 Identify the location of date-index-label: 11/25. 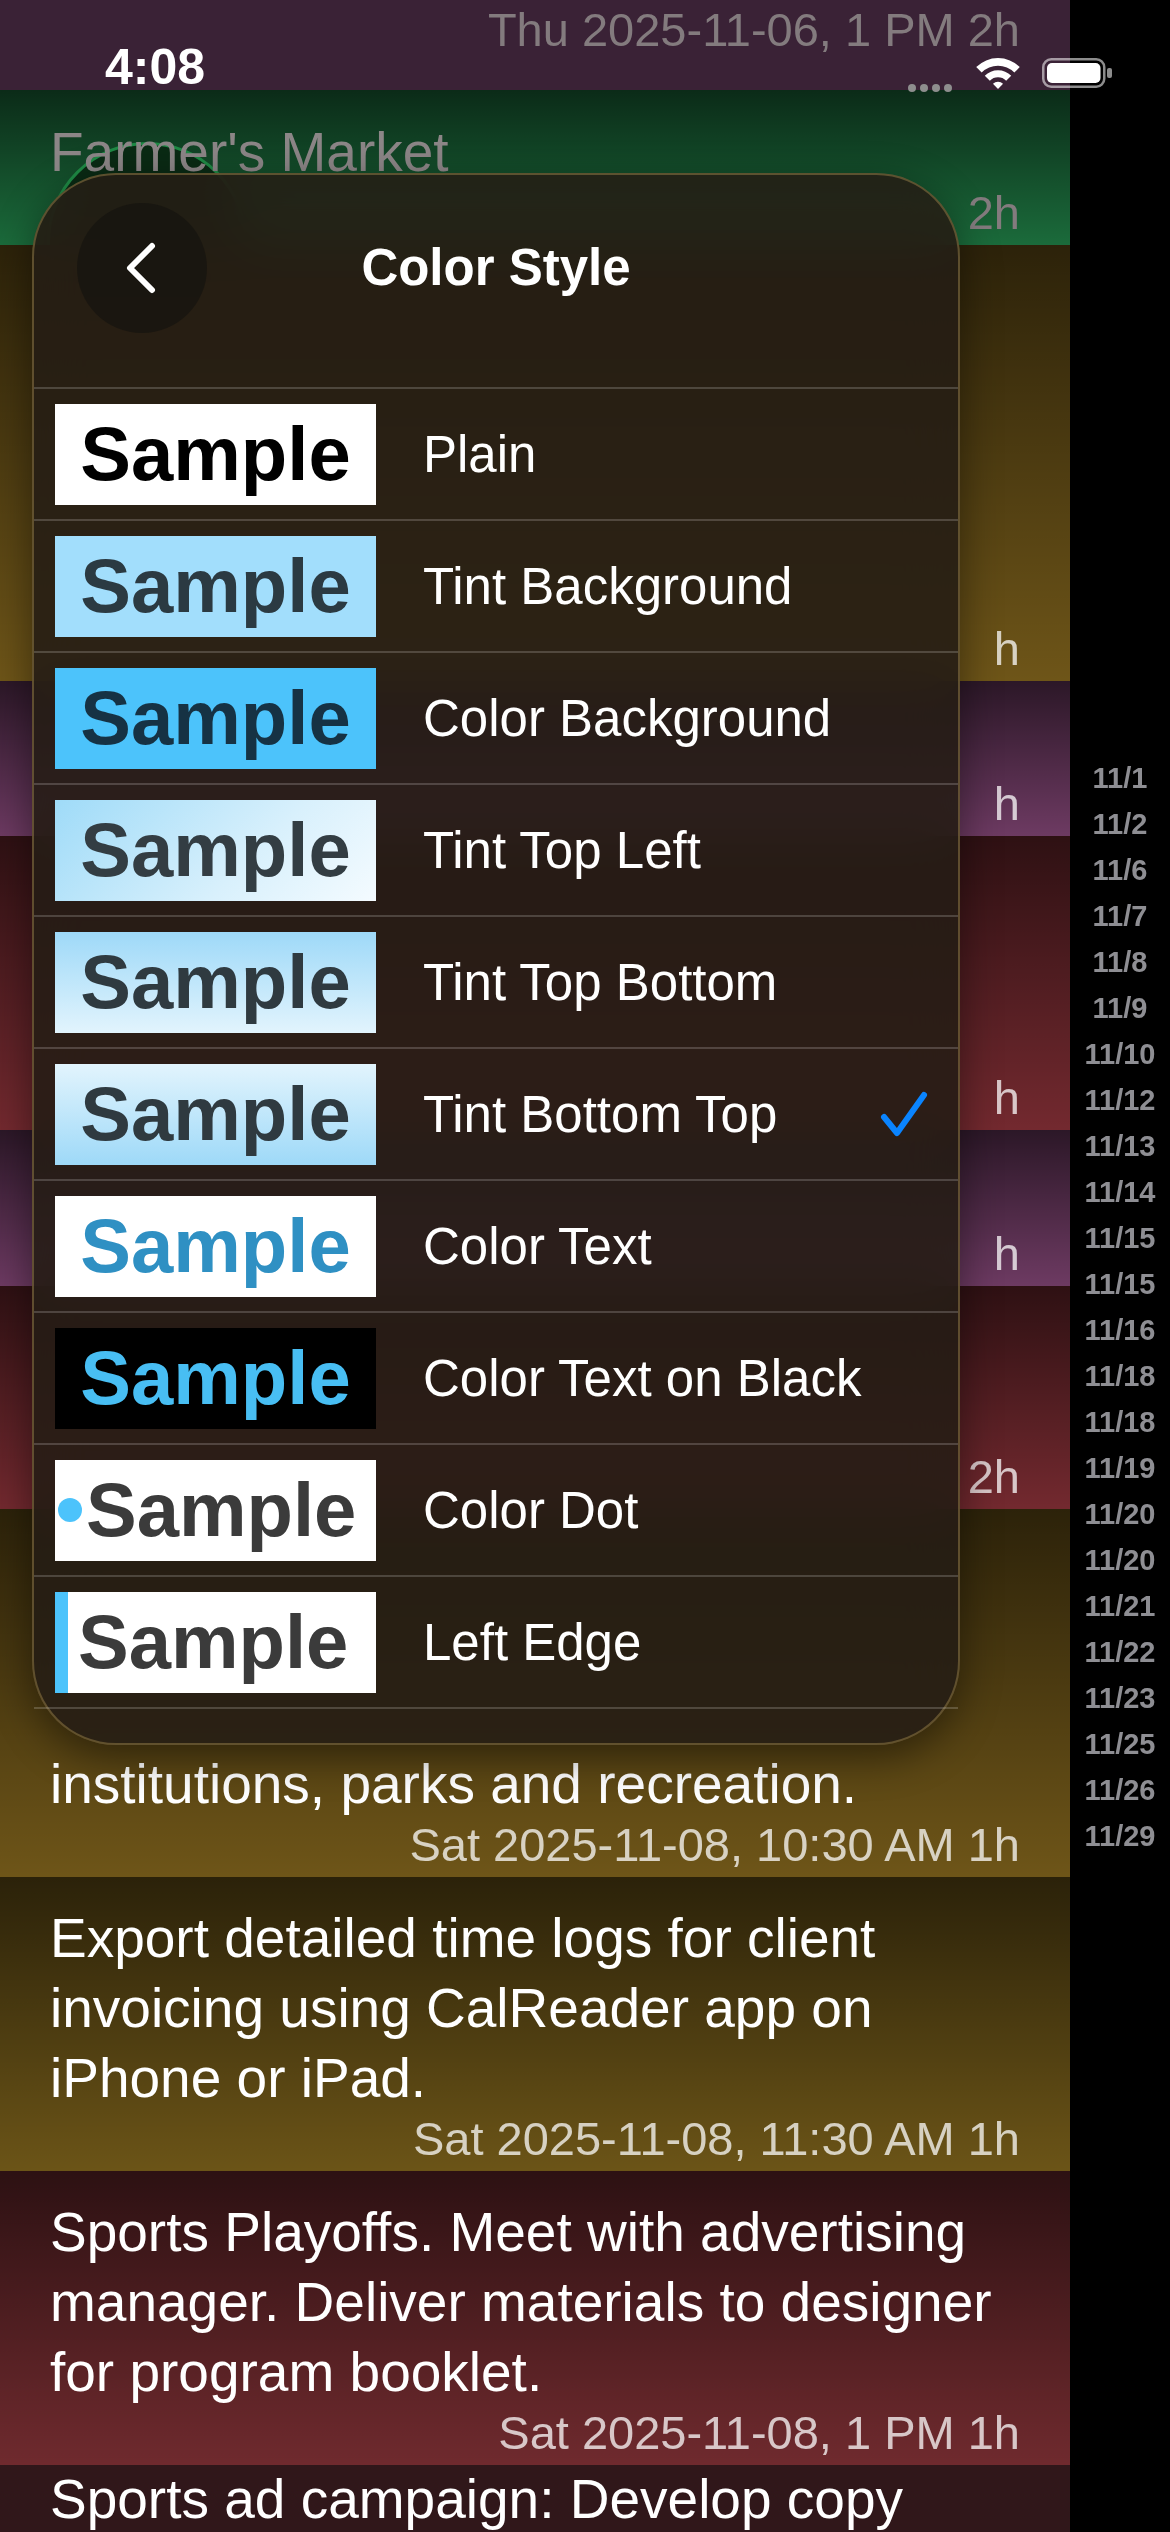
(1120, 1744).